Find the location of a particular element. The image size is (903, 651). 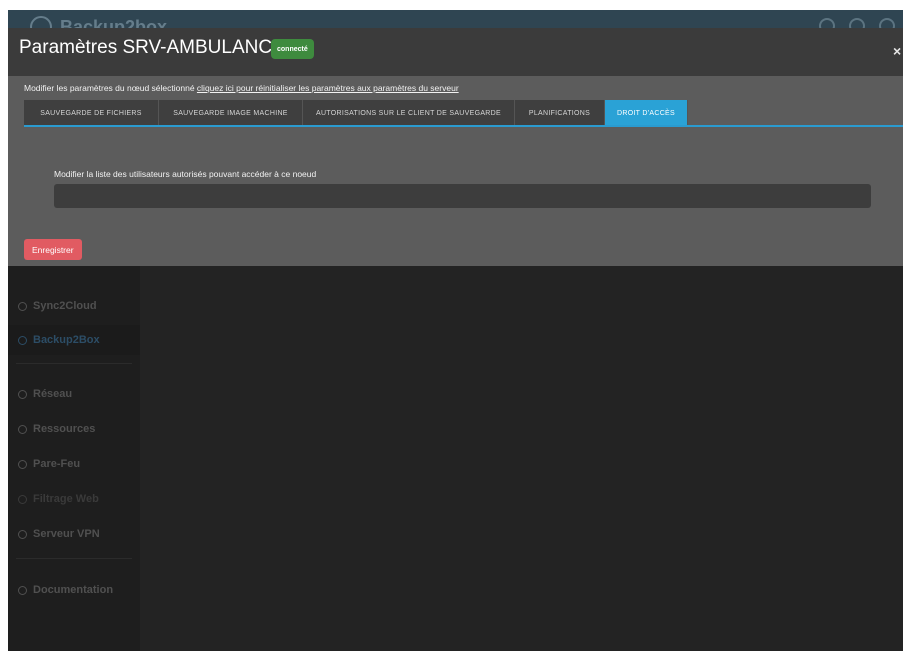

sidebar-item-label: Backup2Box is located at coordinates (66, 340).